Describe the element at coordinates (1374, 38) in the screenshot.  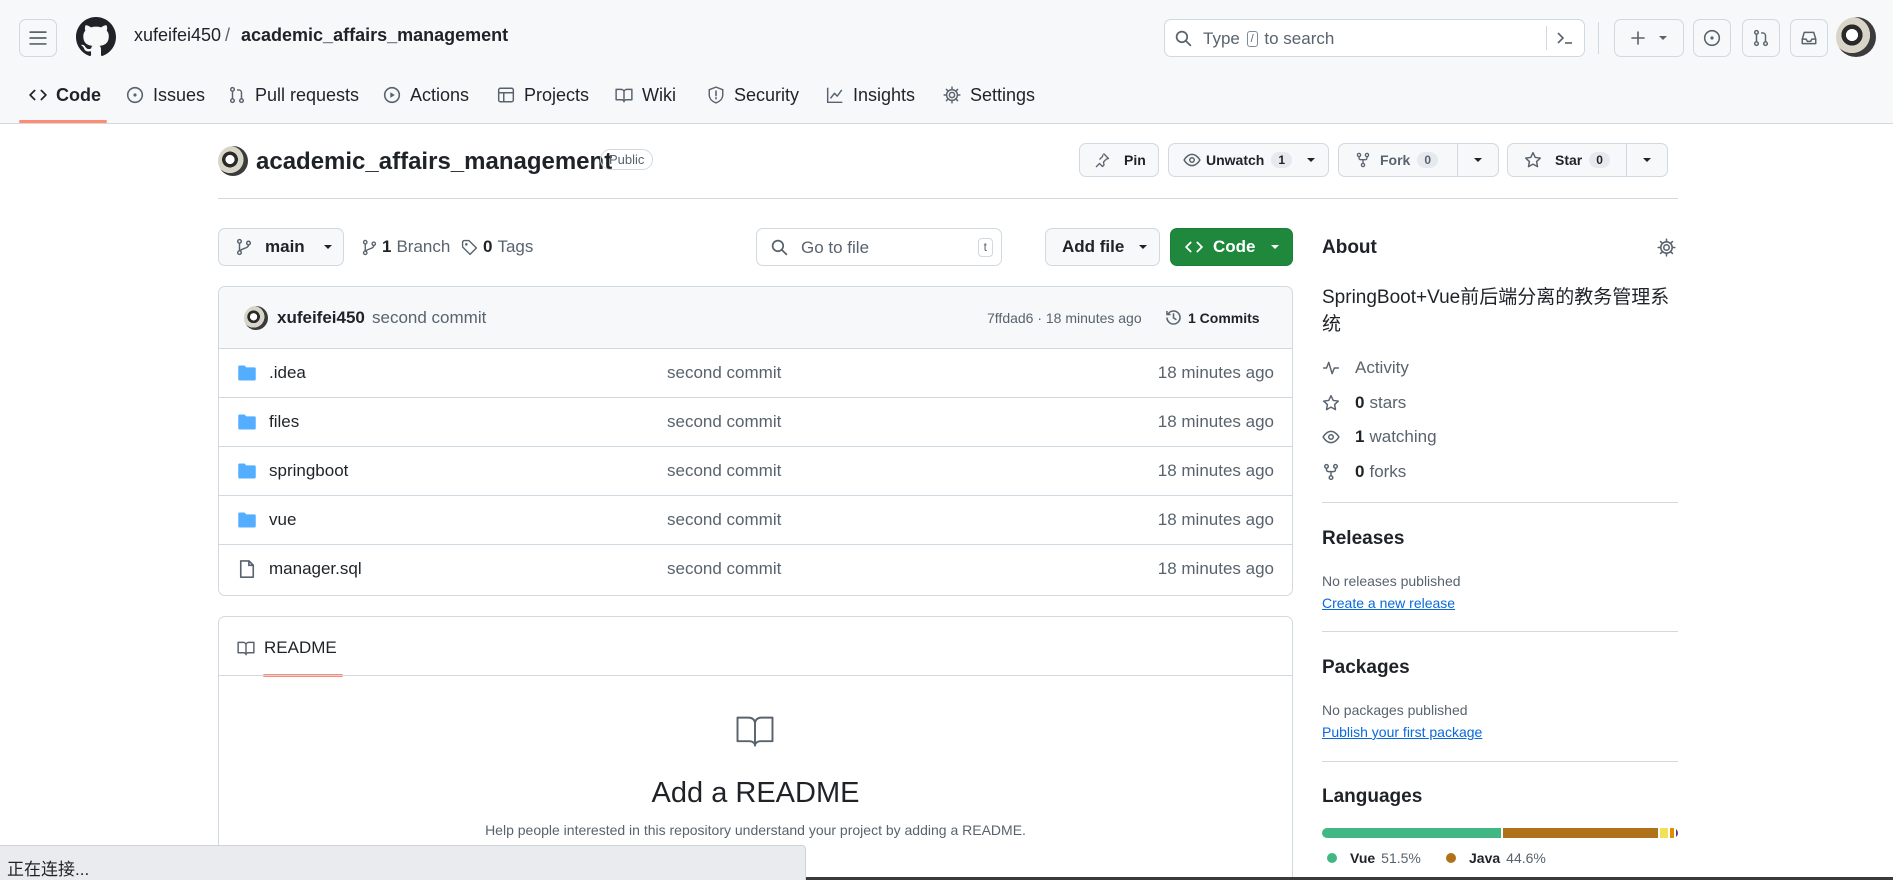
I see `global-search-input: Type / to search` at that location.